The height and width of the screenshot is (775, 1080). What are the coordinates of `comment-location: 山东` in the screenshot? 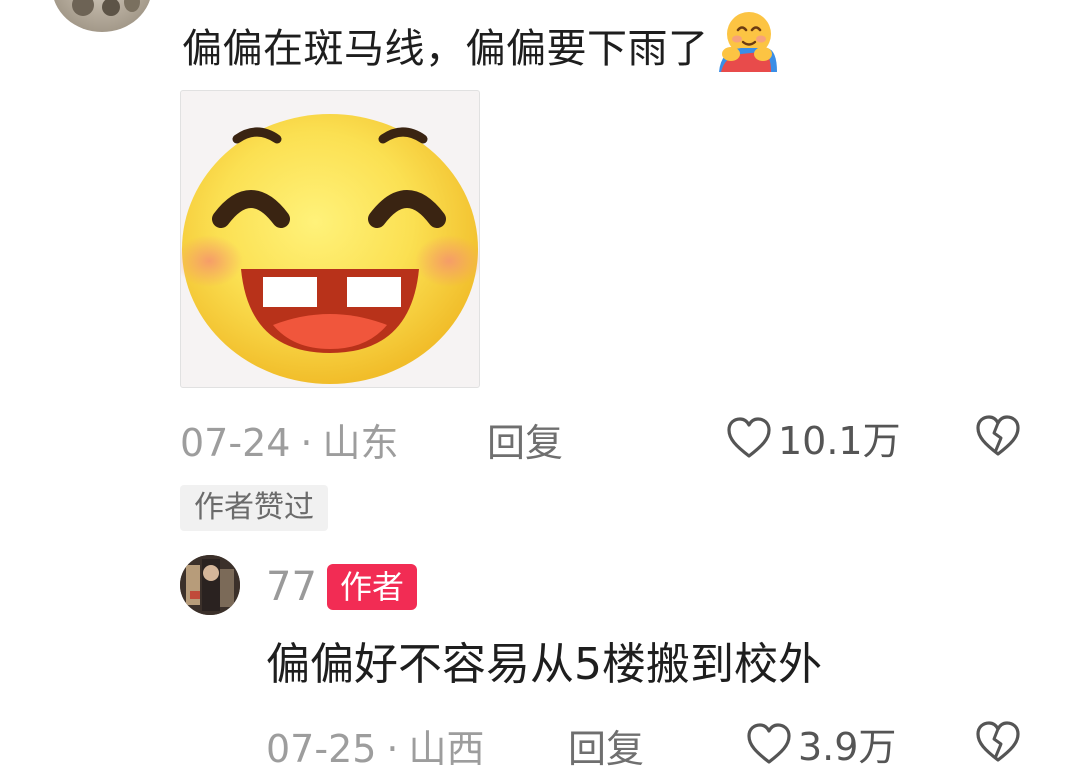 It's located at (360, 443).